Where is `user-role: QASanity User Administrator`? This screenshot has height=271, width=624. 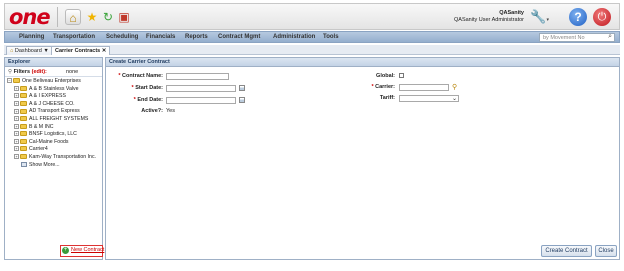 user-role: QASanity User Administrator is located at coordinates (489, 20).